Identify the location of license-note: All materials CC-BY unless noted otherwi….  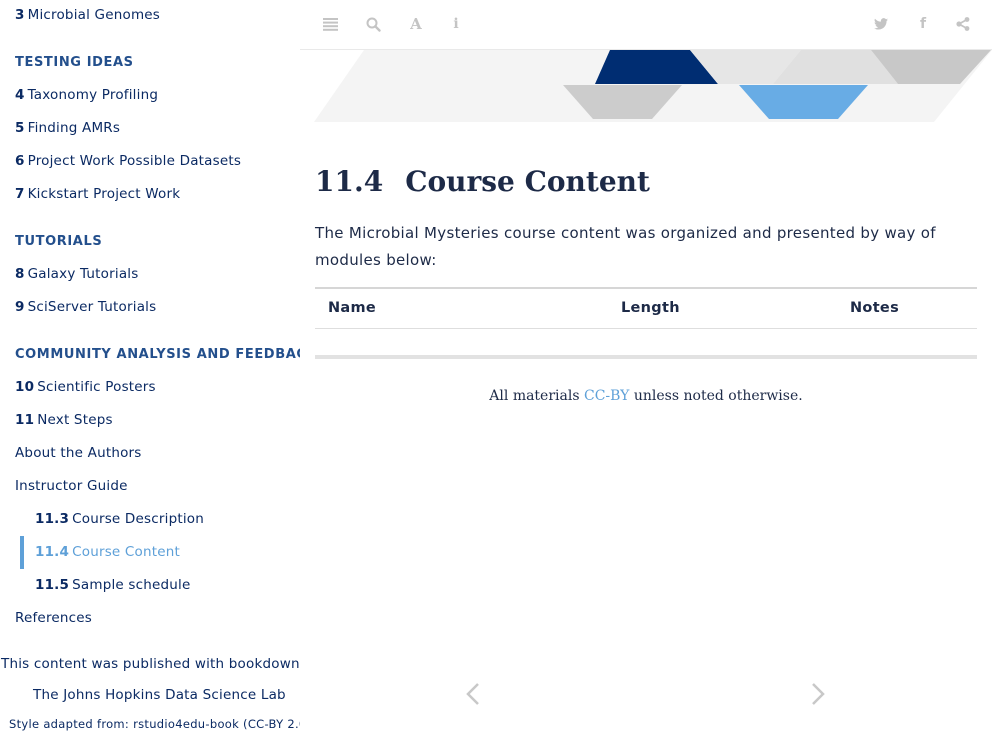
(646, 396).